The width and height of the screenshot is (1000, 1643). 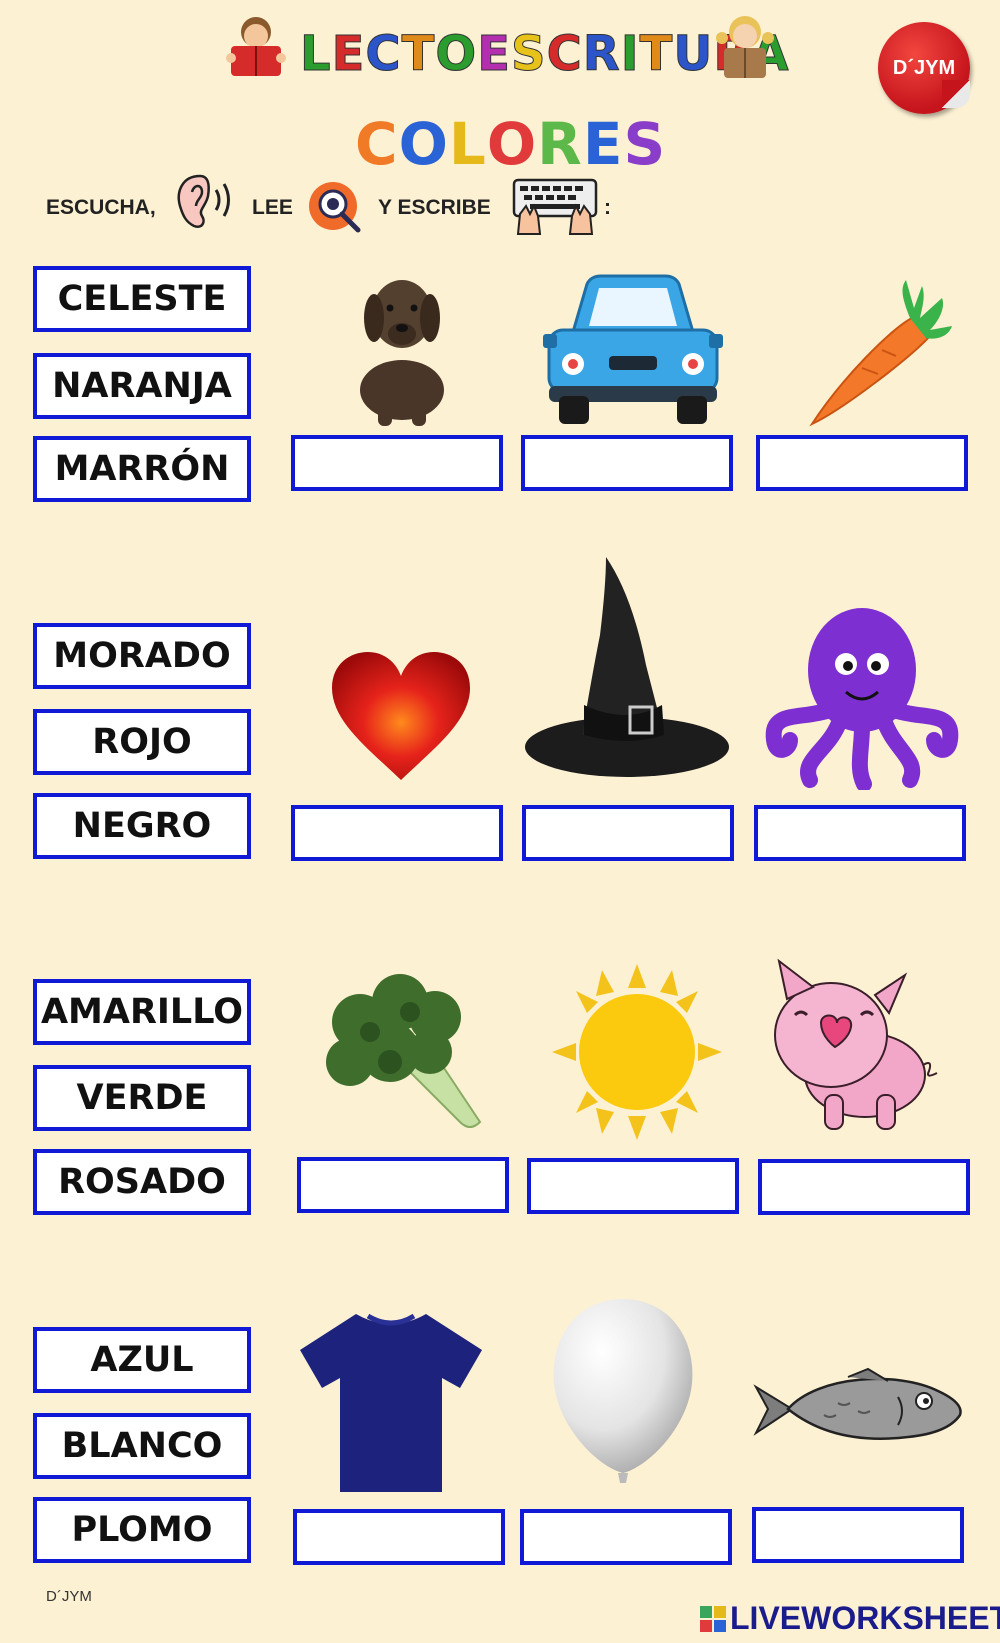 I want to click on subtitle-text-letter: R, so click(x=560, y=144).